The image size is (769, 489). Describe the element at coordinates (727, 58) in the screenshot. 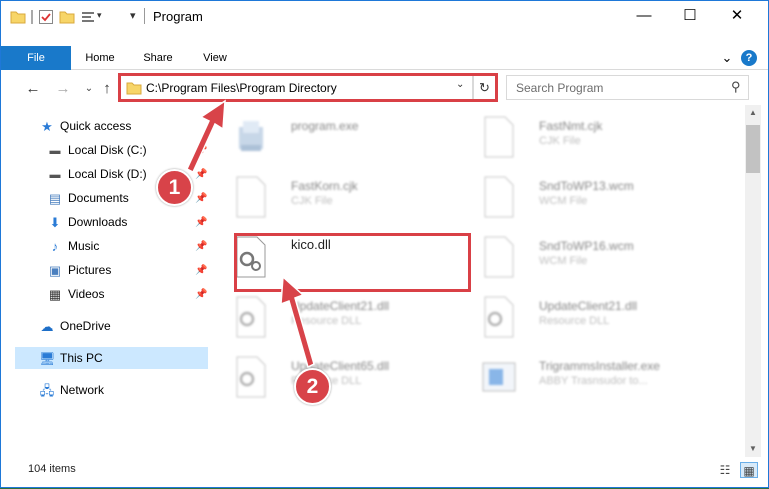

I see `expand-ribbon-icon: ⌄` at that location.